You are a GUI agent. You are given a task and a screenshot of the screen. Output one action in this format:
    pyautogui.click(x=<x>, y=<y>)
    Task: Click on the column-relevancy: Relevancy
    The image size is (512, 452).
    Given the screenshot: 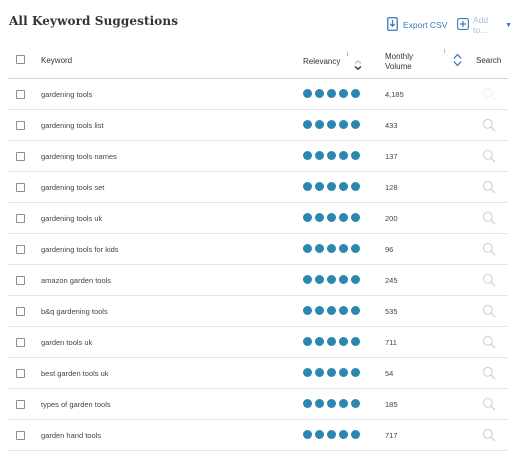 What is the action you would take?
    pyautogui.click(x=321, y=61)
    